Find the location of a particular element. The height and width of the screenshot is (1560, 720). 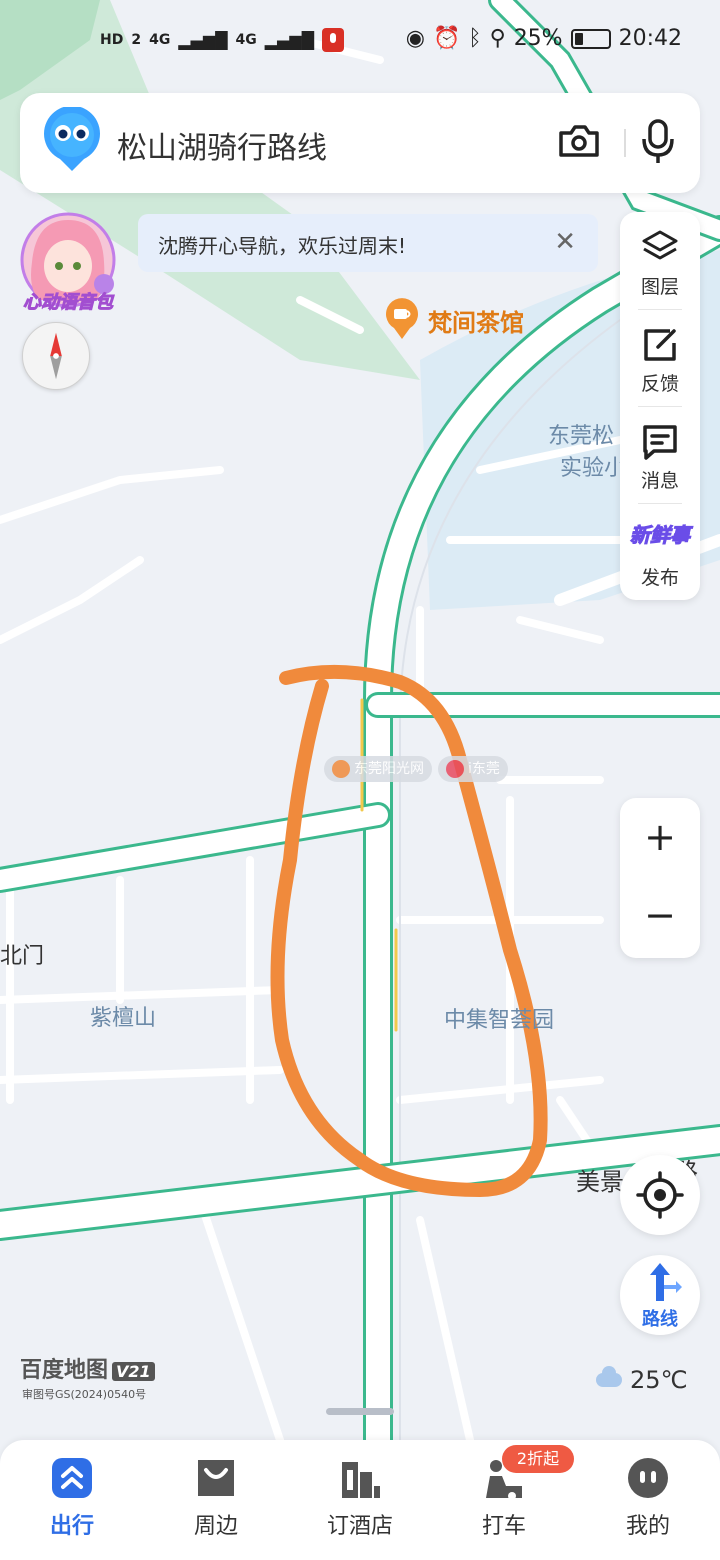

nearby-icon is located at coordinates (216, 1478).